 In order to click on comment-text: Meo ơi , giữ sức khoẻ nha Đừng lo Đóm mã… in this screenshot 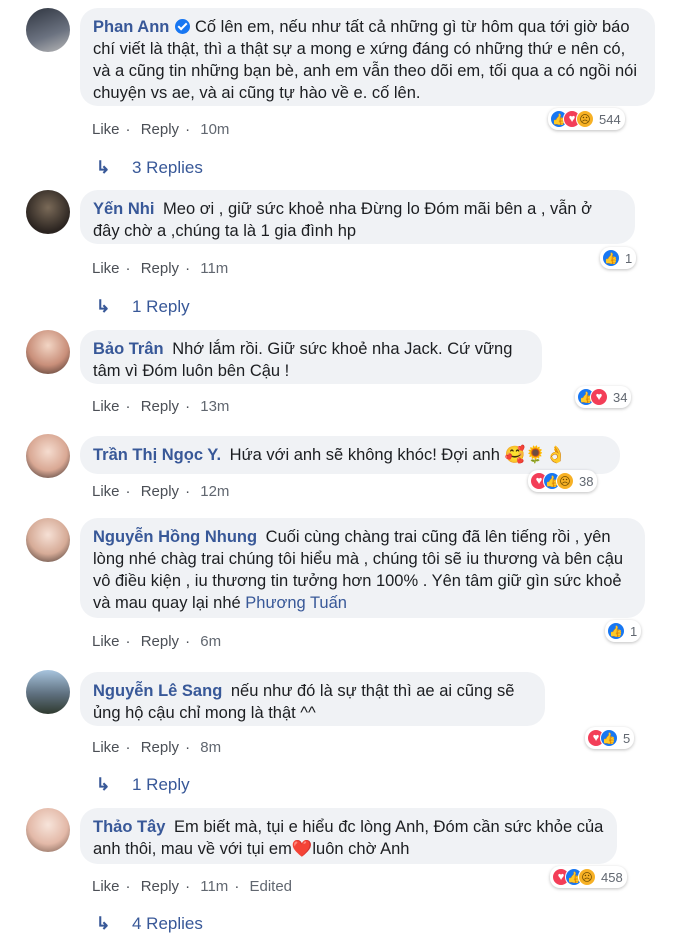, I will do `click(342, 220)`.